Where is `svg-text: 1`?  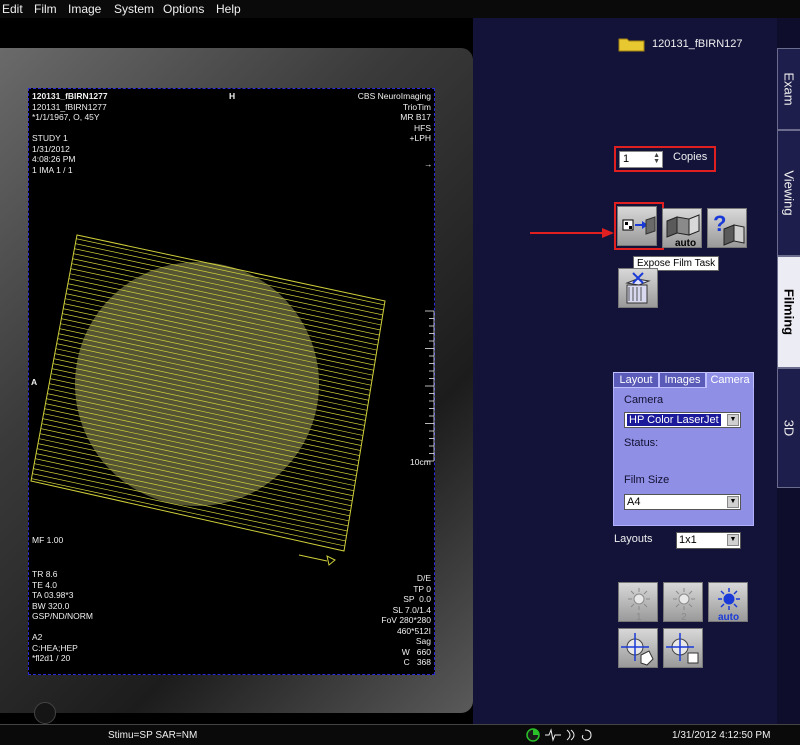
svg-text: 1 is located at coordinates (639, 617).